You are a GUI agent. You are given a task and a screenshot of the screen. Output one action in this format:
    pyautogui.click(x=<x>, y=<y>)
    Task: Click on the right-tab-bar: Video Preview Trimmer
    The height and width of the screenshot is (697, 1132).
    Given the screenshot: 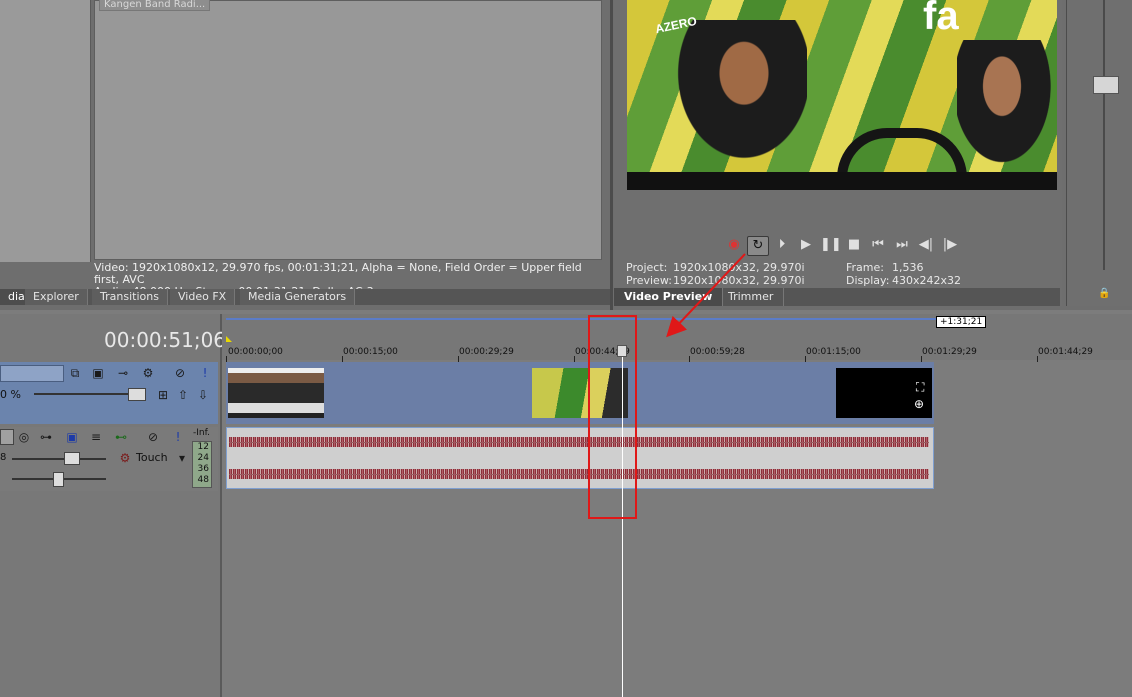 What is the action you would take?
    pyautogui.click(x=837, y=297)
    